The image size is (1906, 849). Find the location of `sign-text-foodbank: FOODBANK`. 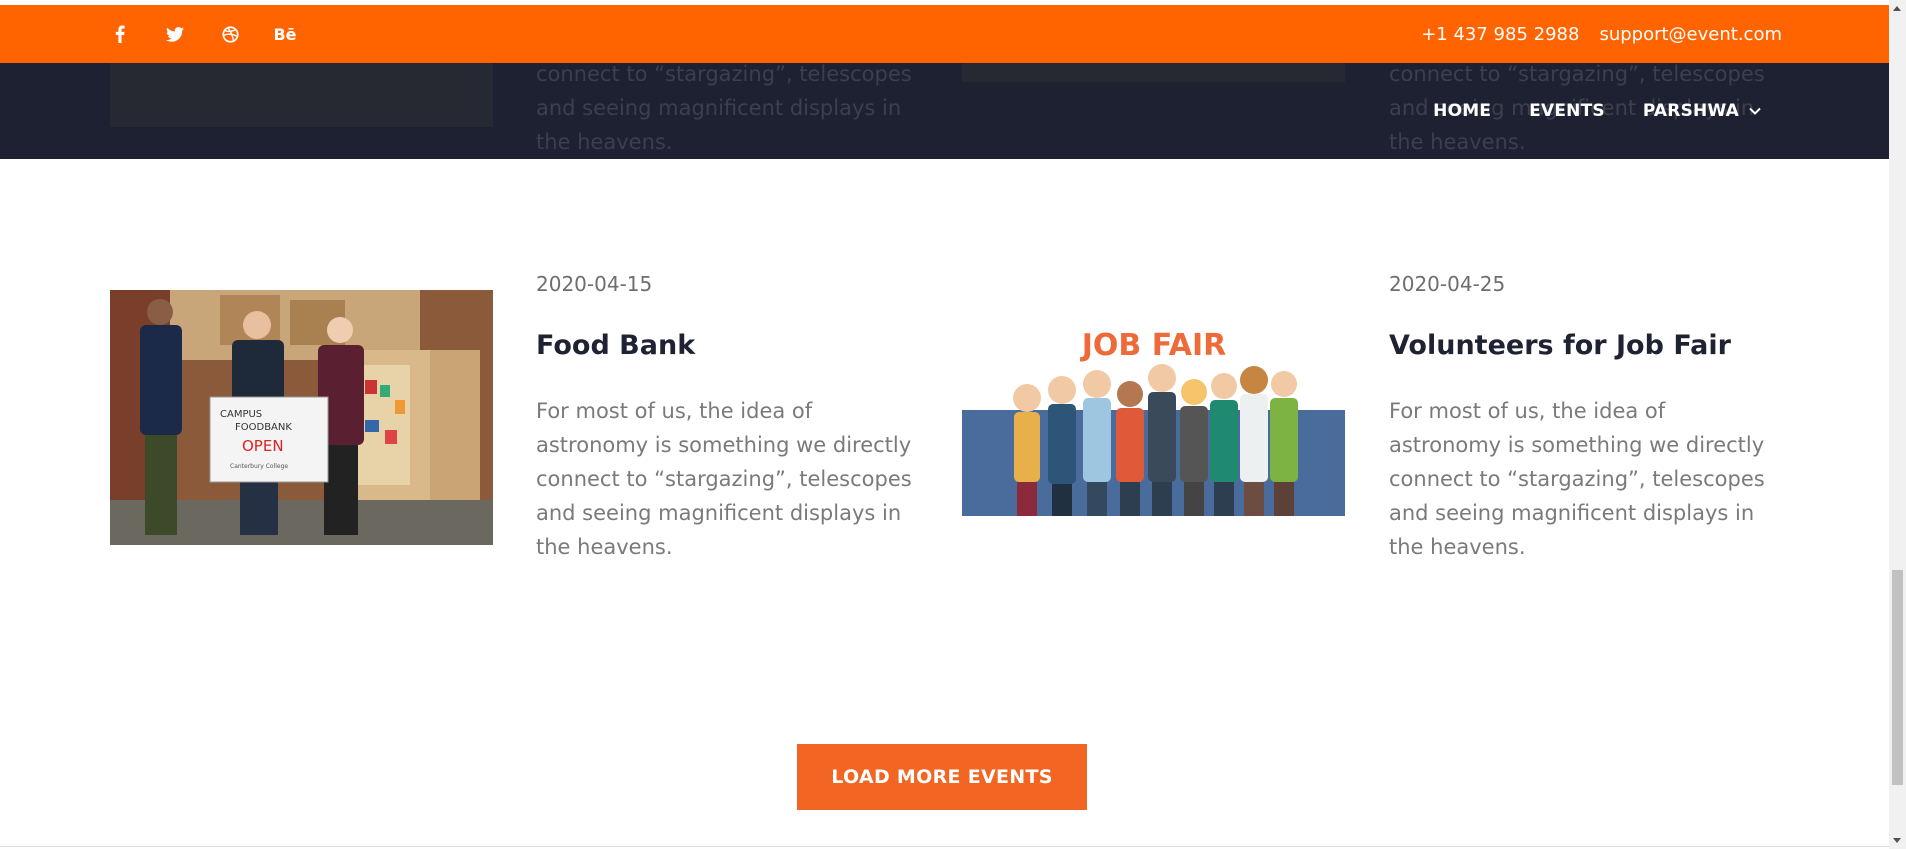

sign-text-foodbank: FOODBANK is located at coordinates (263, 427).